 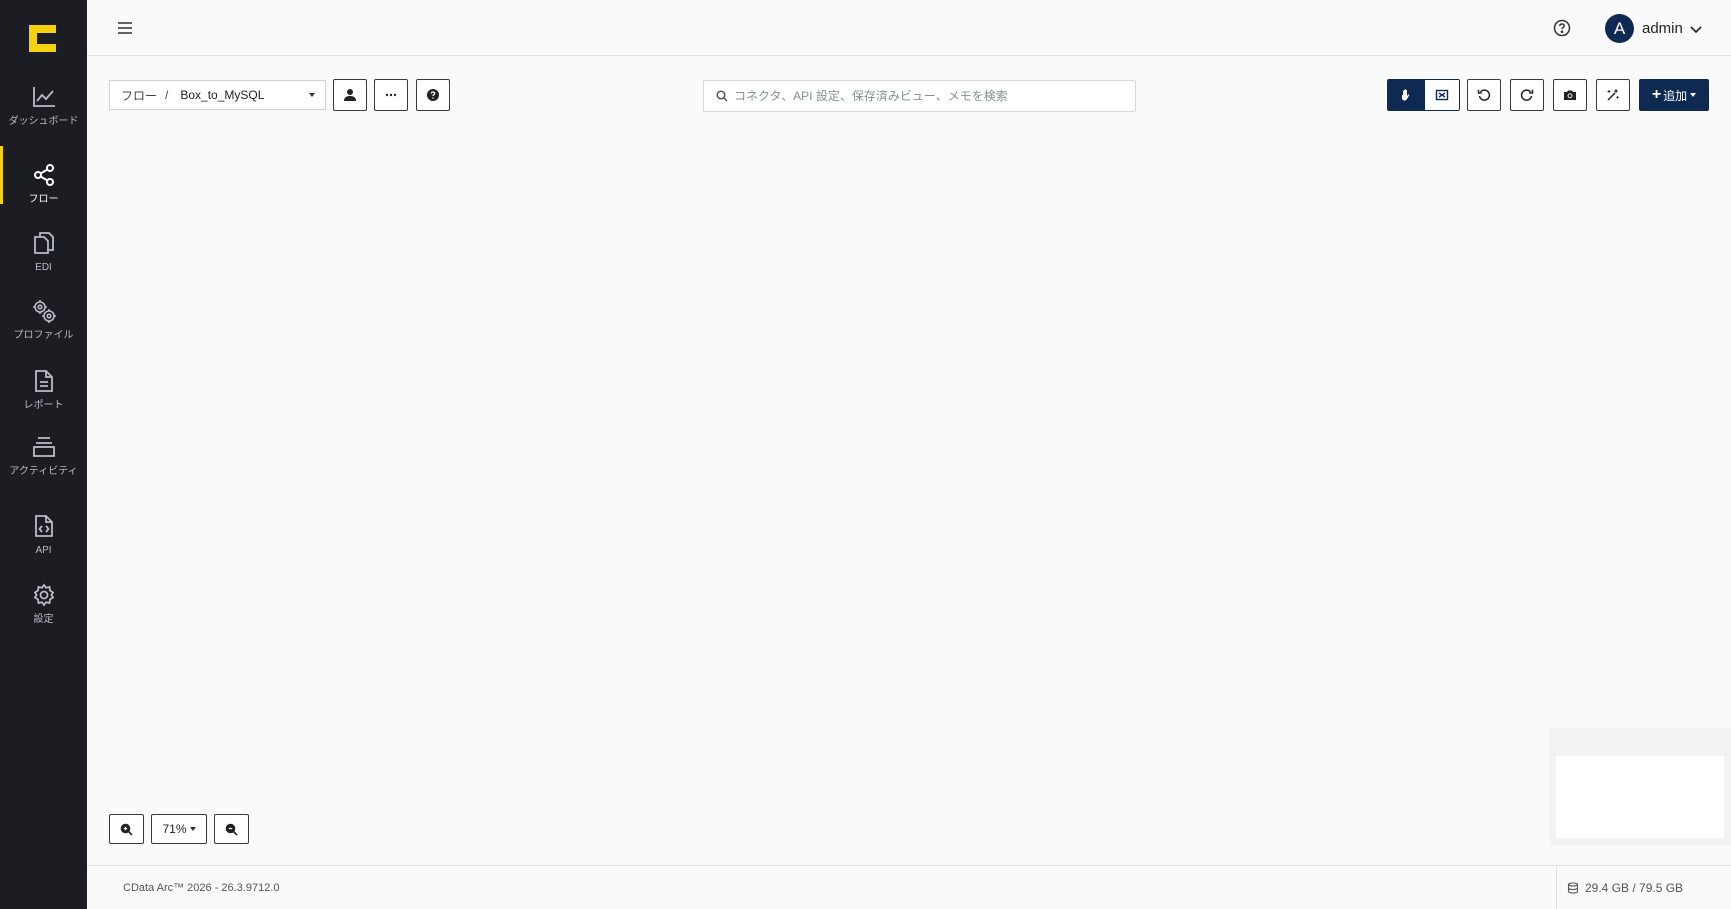 I want to click on user-menu: A admin, so click(x=1654, y=28).